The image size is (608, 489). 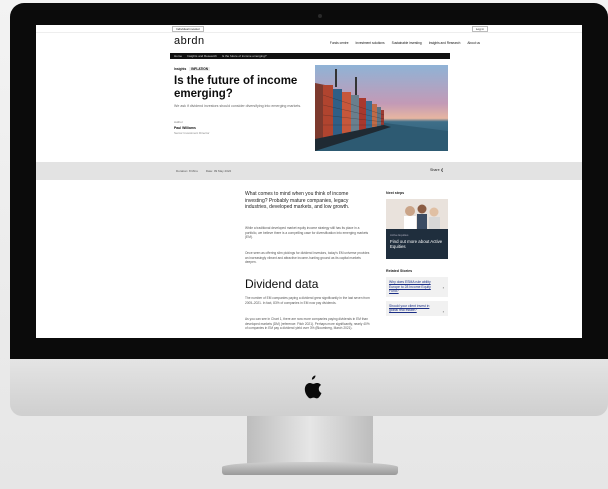 I want to click on hero-image-container-ship, so click(x=381, y=108).